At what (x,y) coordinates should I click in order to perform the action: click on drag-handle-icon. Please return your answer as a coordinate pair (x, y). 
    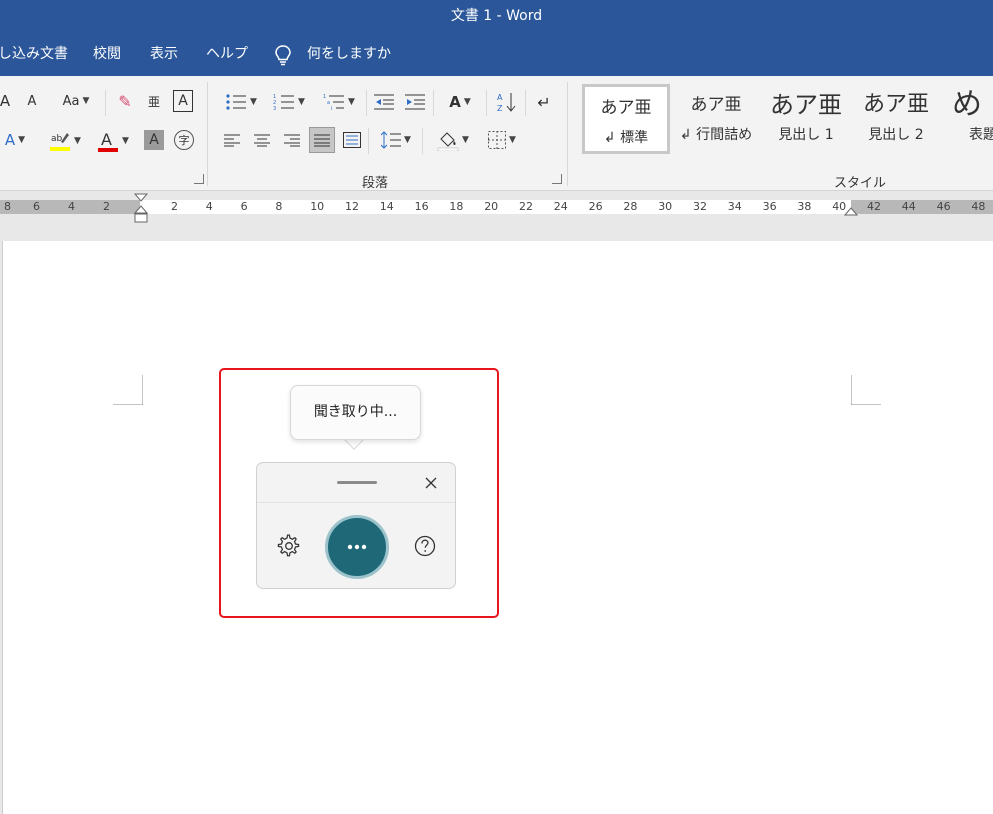
    Looking at the image, I should click on (357, 482).